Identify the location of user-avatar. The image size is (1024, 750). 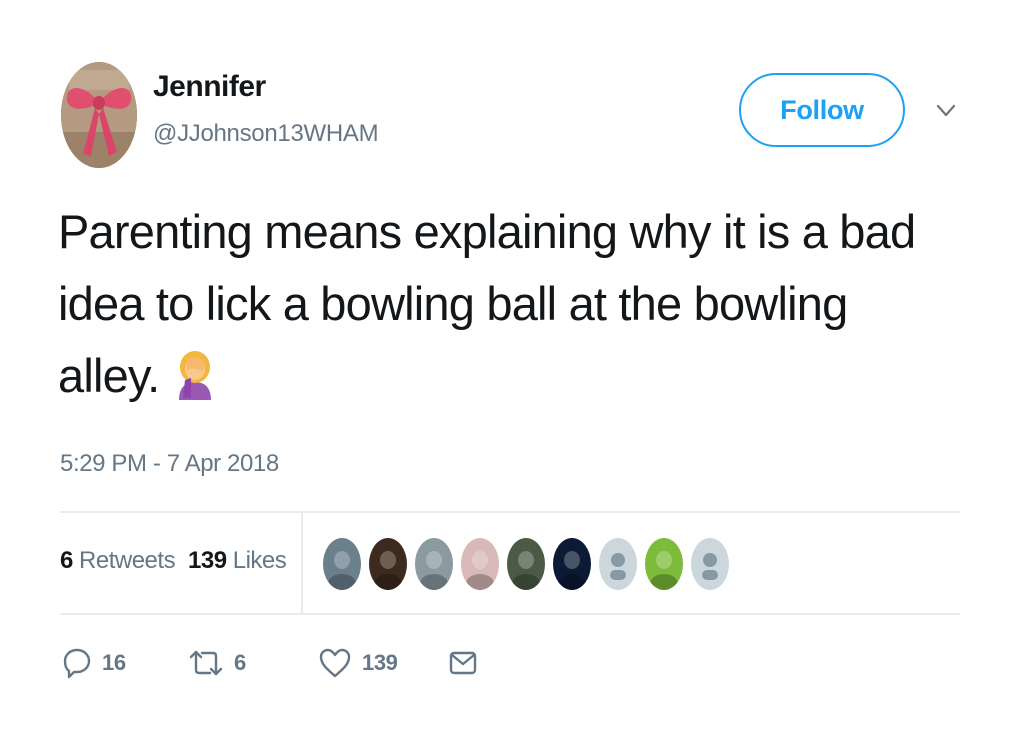
(99, 115).